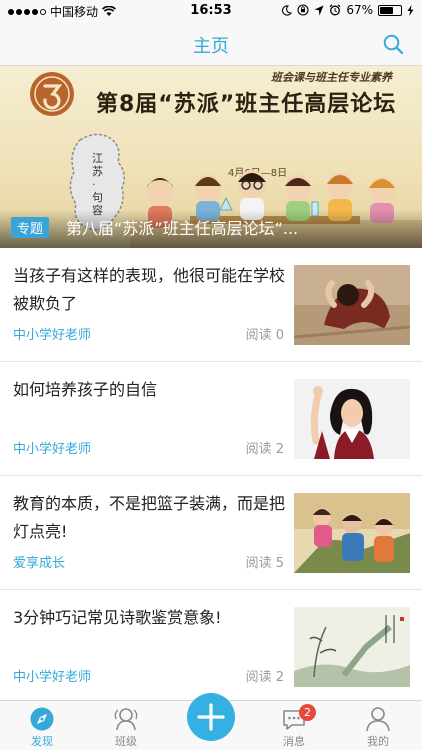 The width and height of the screenshot is (422, 750). What do you see at coordinates (52, 94) in the screenshot?
I see `forum-logo-icon` at bounding box center [52, 94].